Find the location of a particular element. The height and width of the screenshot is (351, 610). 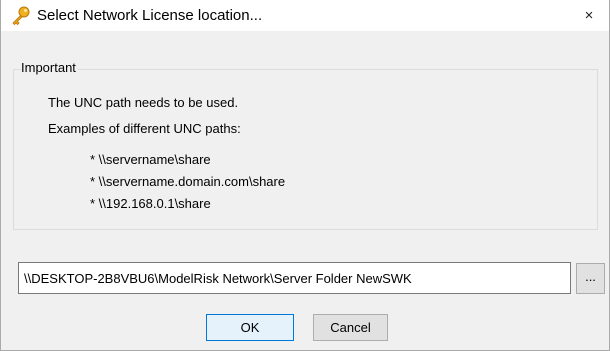

unc-examples-heading: Examples of different UNC paths: is located at coordinates (144, 128).